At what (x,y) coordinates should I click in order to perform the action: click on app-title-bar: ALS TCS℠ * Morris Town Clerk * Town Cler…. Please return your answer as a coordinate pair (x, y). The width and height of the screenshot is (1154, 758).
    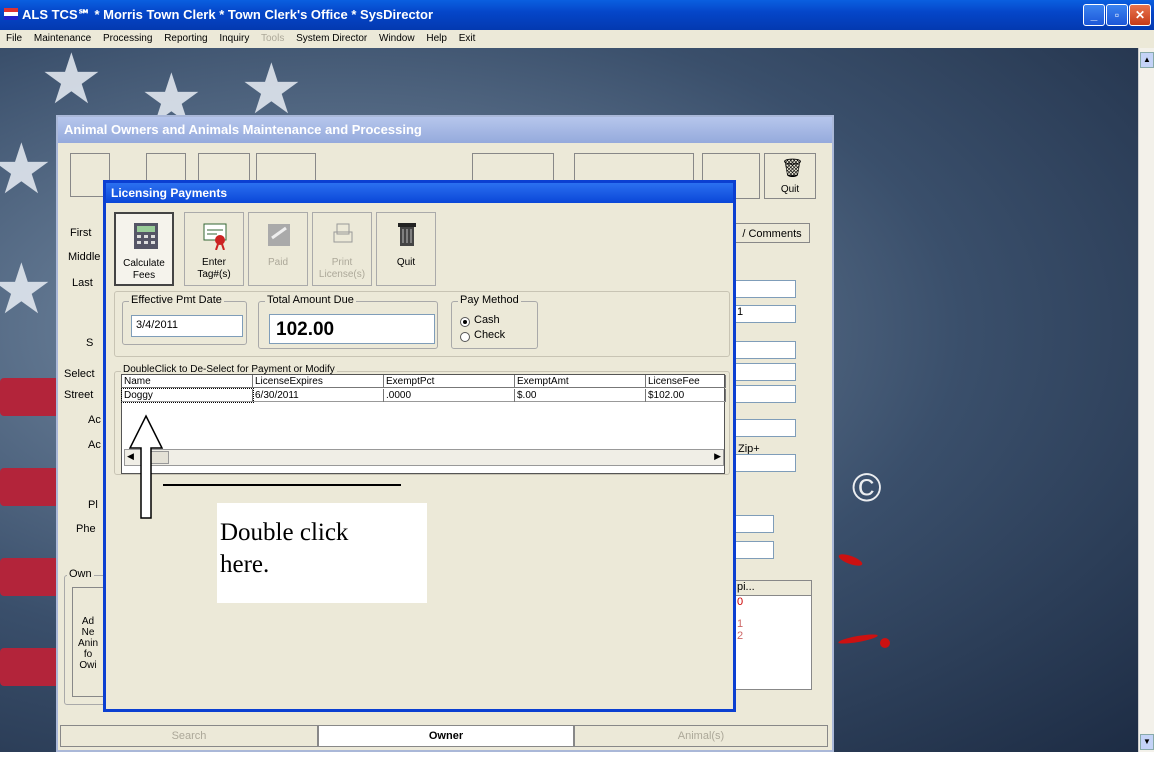
    Looking at the image, I should click on (577, 15).